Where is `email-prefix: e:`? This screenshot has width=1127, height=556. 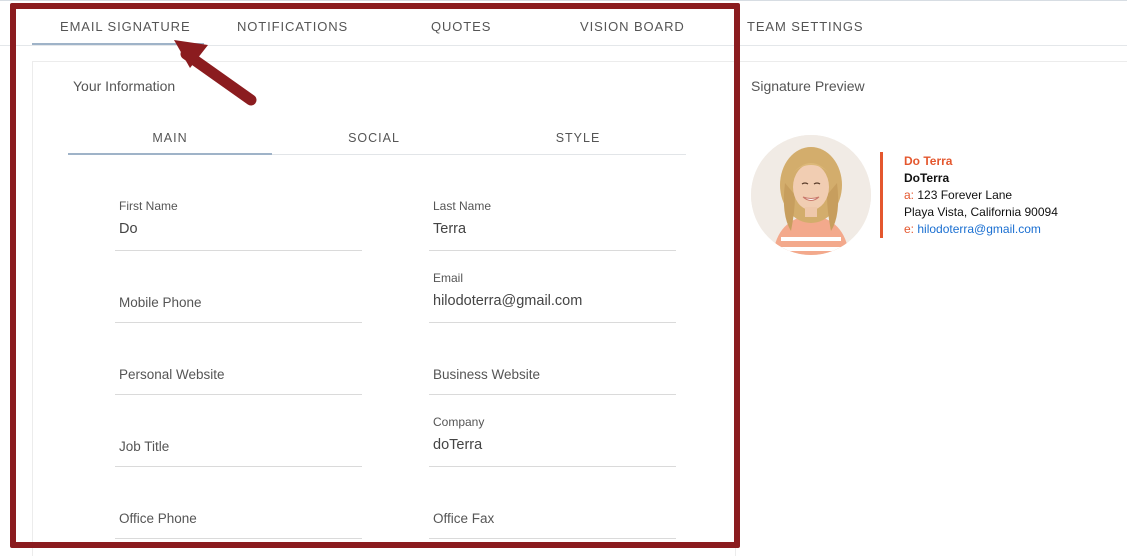
email-prefix: e: is located at coordinates (909, 229).